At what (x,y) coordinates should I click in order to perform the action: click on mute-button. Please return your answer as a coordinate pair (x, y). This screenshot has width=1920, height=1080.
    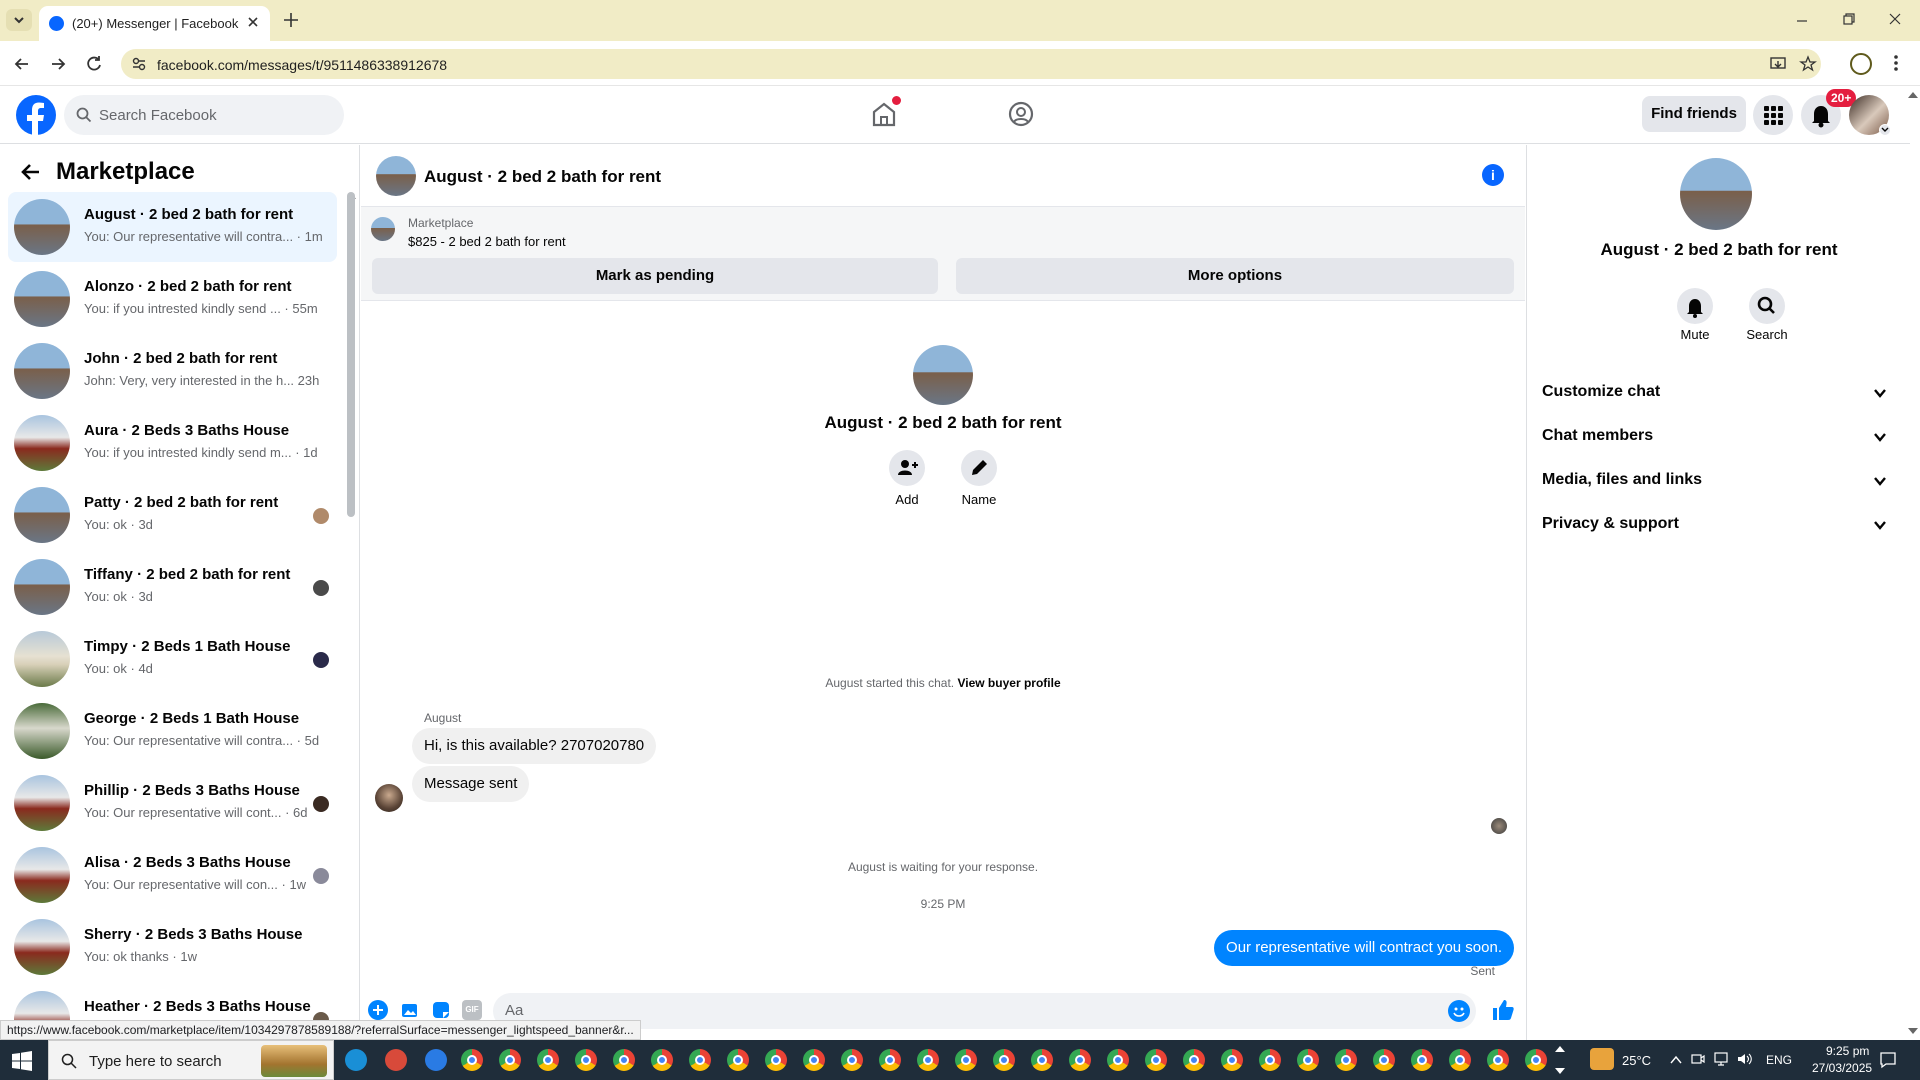
    Looking at the image, I should click on (1695, 306).